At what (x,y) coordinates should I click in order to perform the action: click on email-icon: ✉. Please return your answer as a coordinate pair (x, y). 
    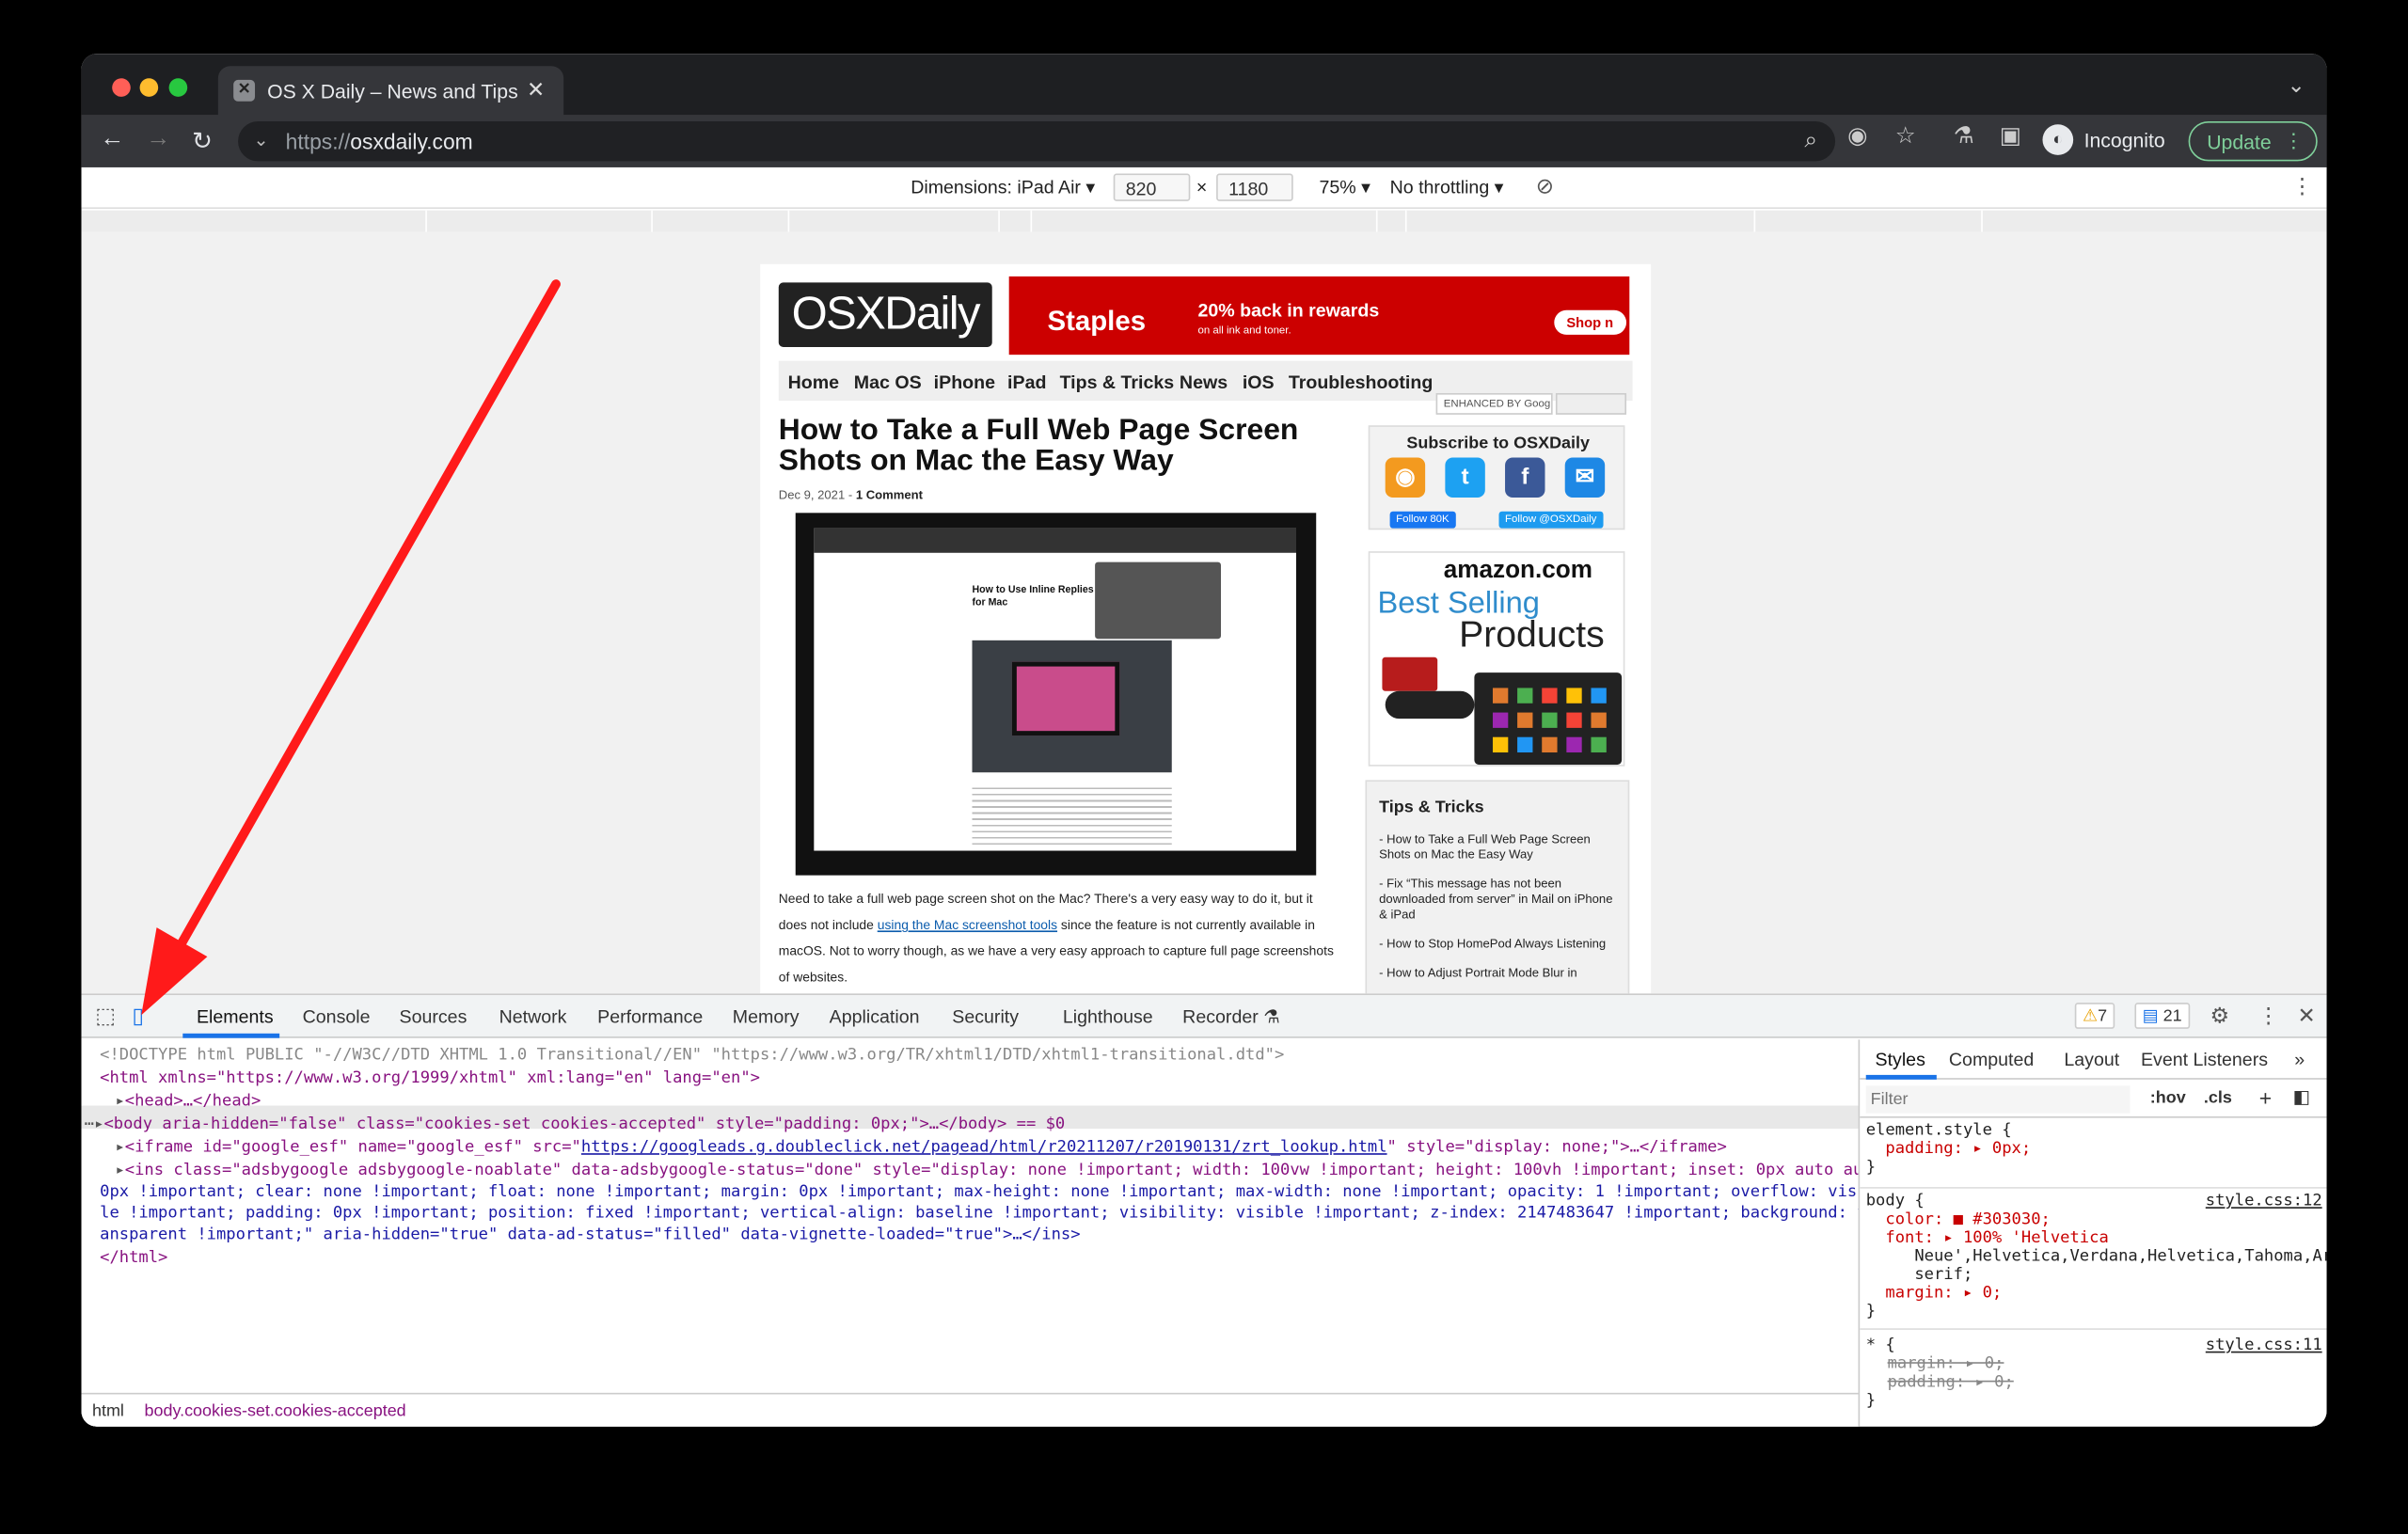
    Looking at the image, I should click on (1585, 477).